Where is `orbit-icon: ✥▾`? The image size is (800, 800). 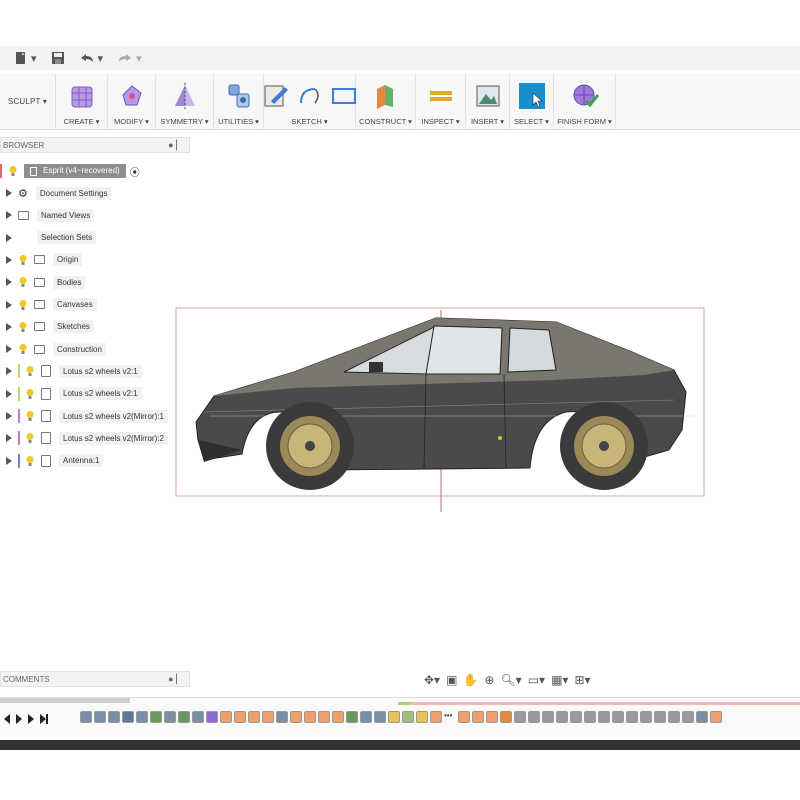
orbit-icon: ✥▾ is located at coordinates (432, 680).